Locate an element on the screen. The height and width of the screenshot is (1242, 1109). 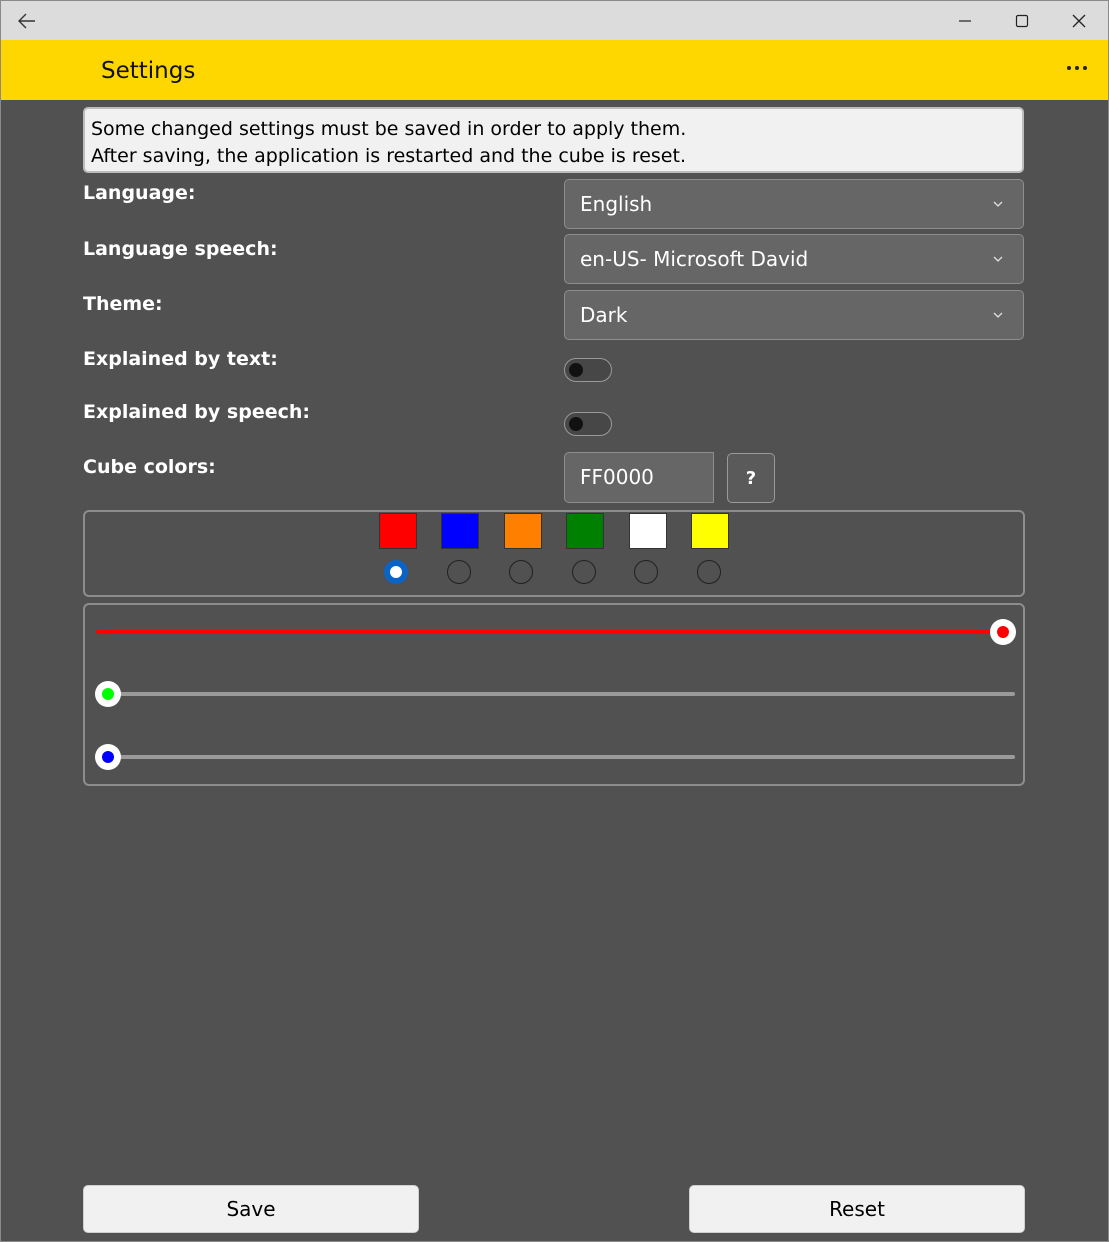
explained-by-speech-label: Explained by speech: is located at coordinates (196, 412).